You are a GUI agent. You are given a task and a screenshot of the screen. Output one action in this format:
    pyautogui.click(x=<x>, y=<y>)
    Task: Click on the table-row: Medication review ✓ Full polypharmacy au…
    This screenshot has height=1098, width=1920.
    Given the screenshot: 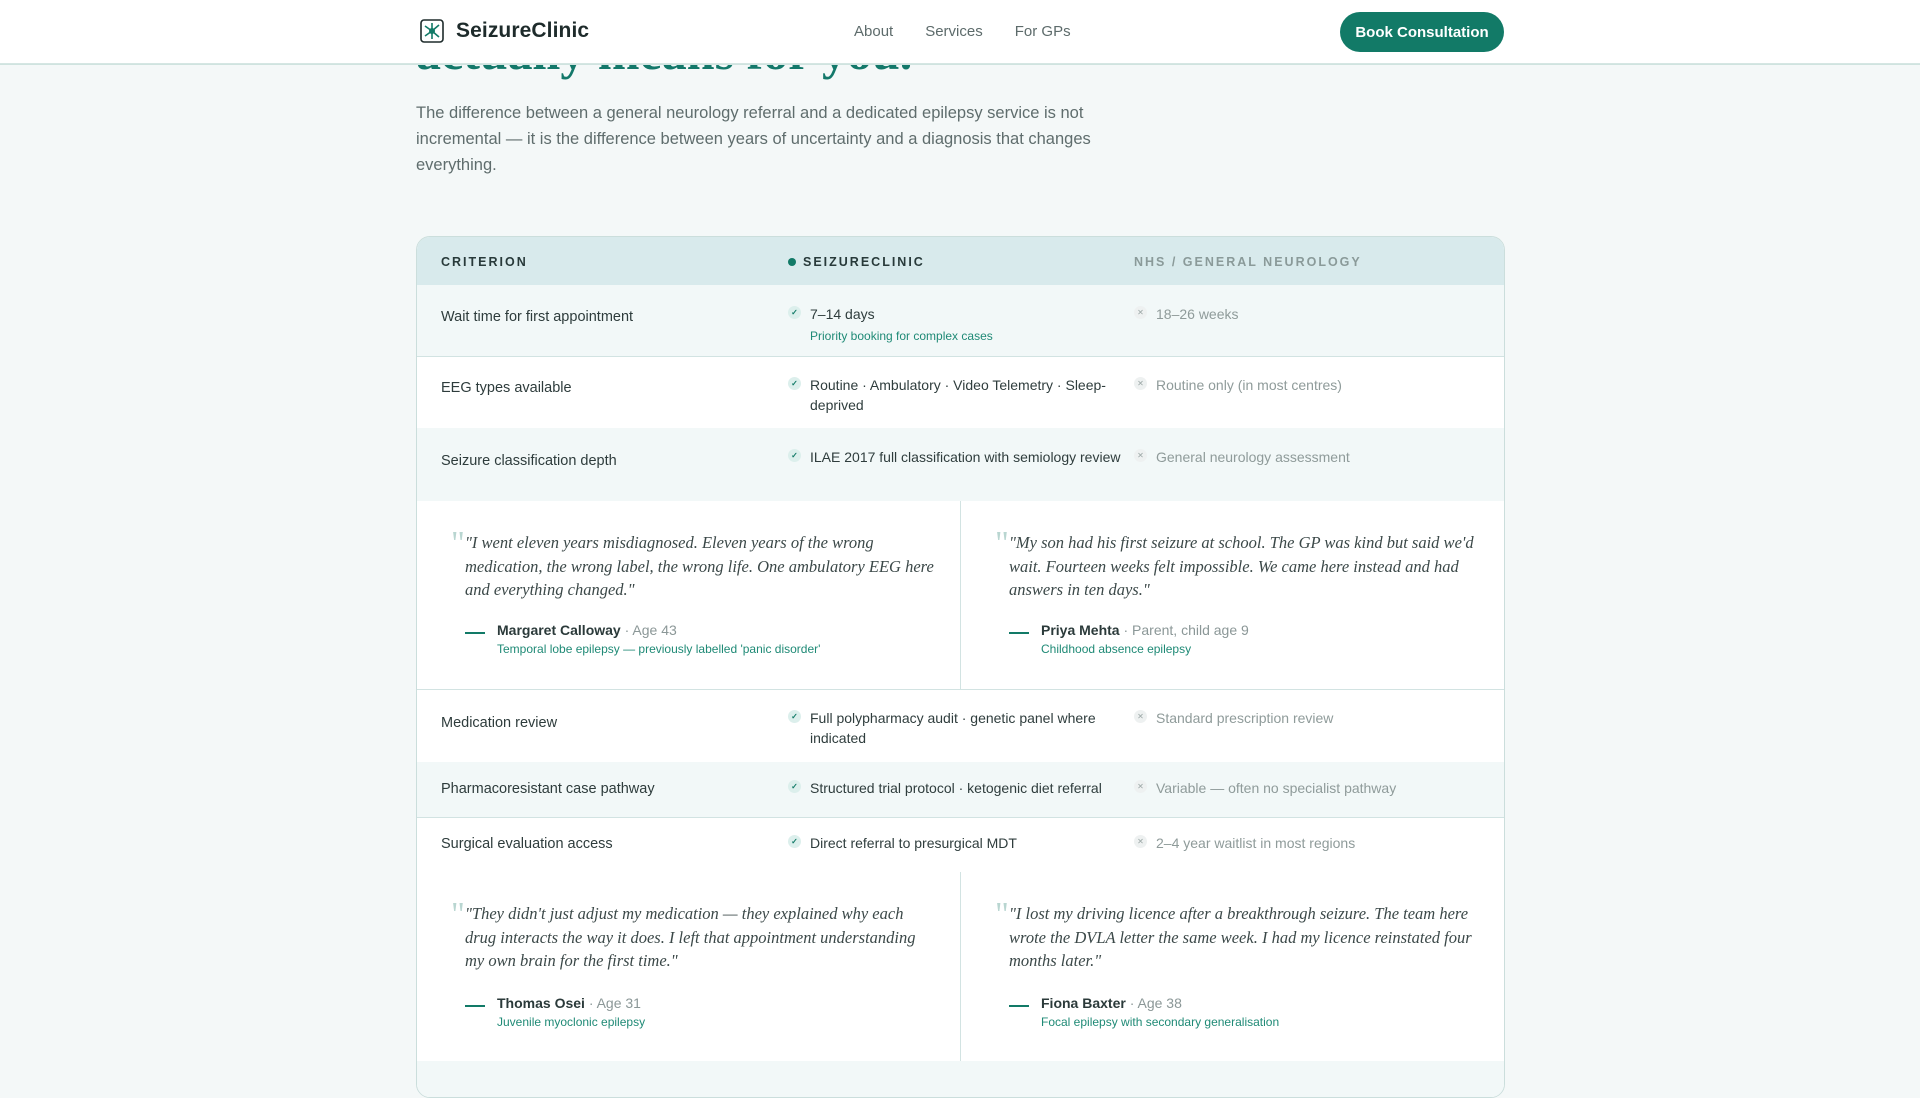 What is the action you would take?
    pyautogui.click(x=960, y=726)
    